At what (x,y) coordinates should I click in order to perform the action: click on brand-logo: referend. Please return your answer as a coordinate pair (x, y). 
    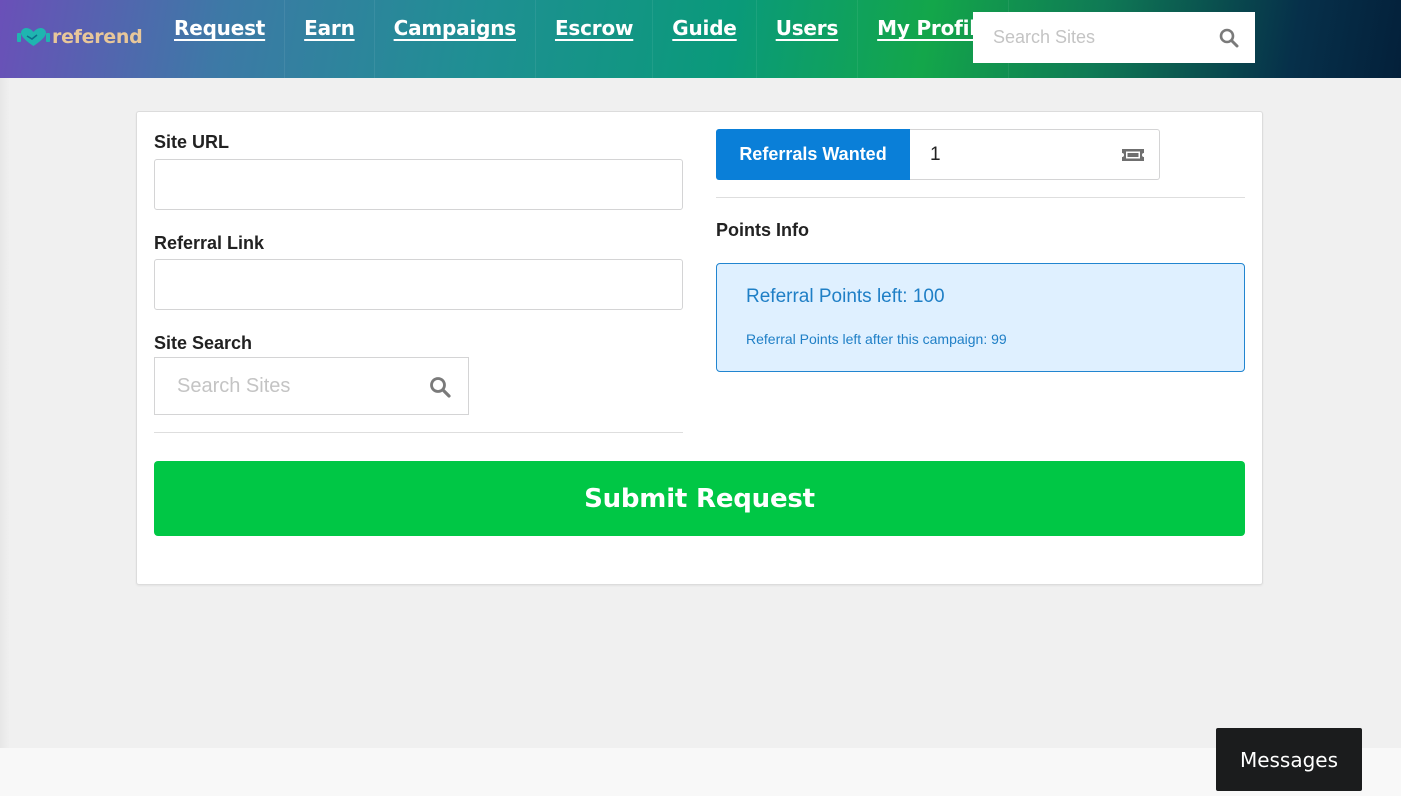
    Looking at the image, I should click on (80, 37).